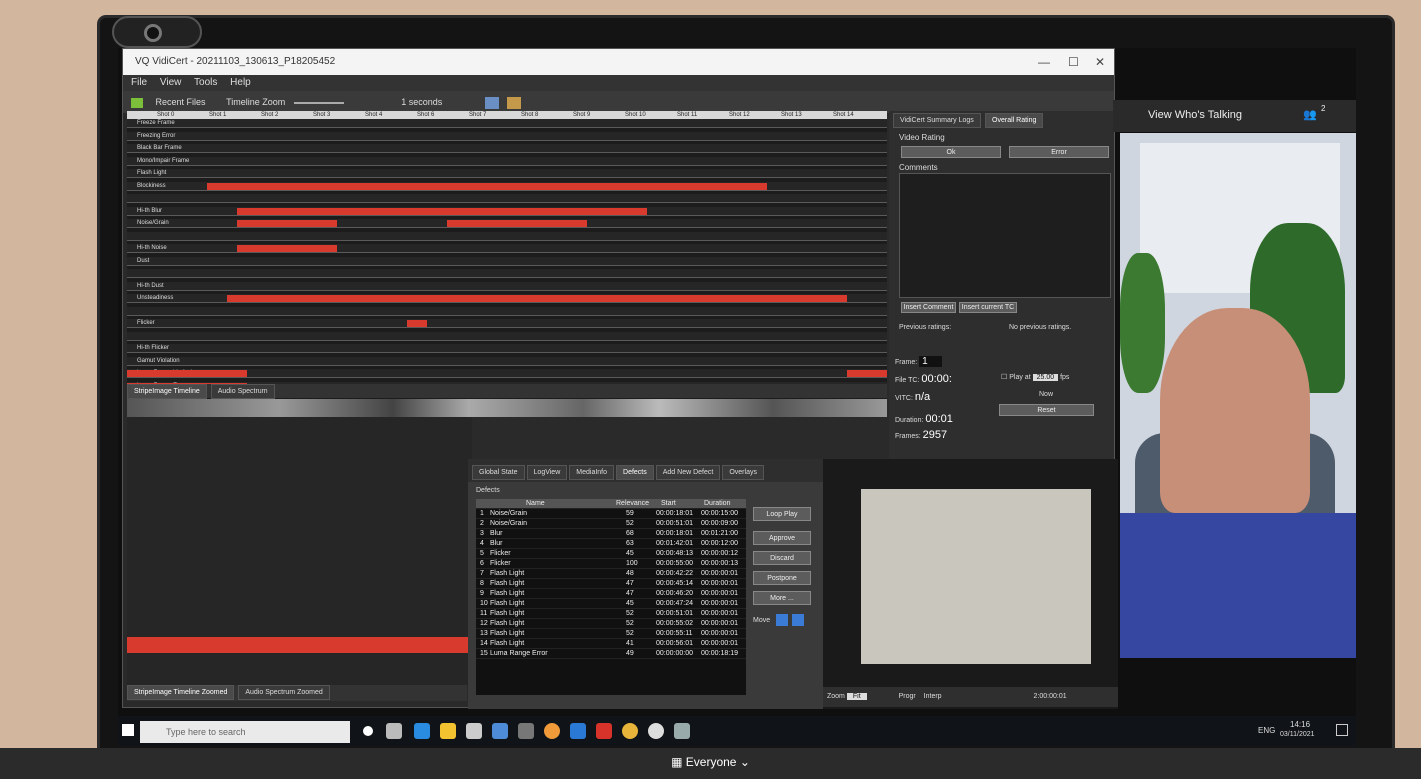  Describe the element at coordinates (507, 211) in the screenshot. I see `track-row: Hi-th Blur` at that location.